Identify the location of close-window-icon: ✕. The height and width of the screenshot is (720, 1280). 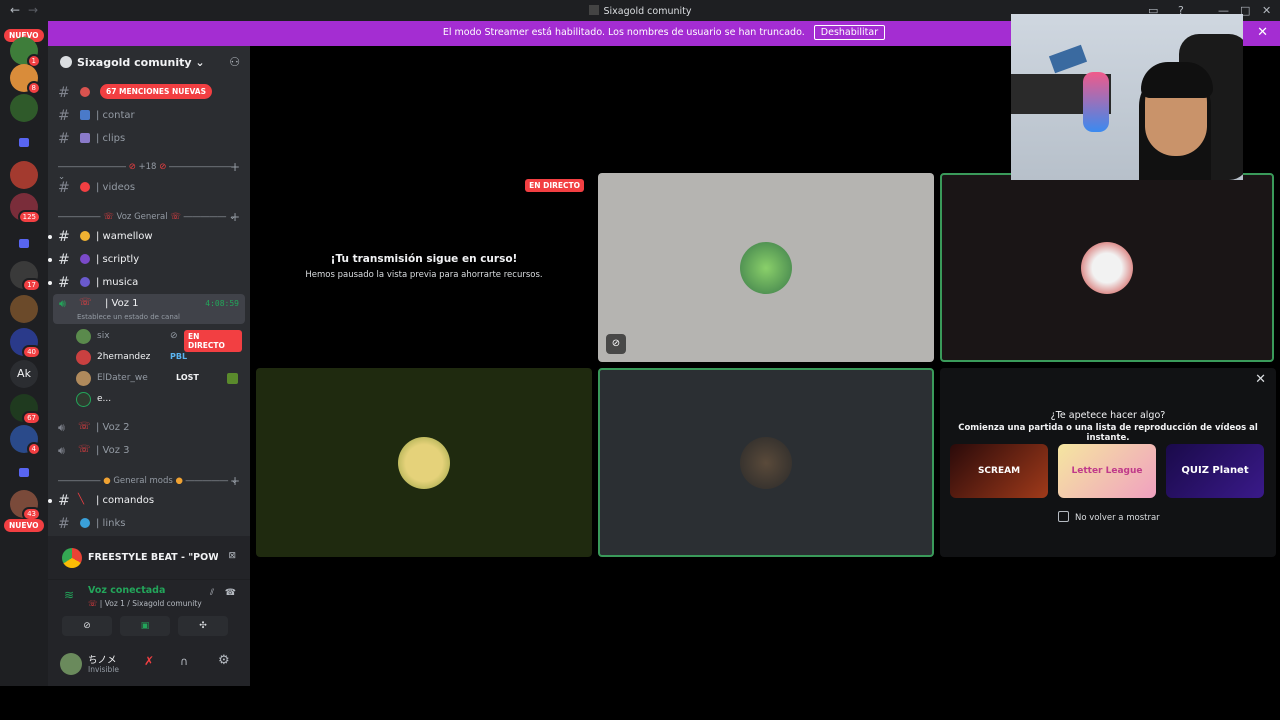
(1266, 10).